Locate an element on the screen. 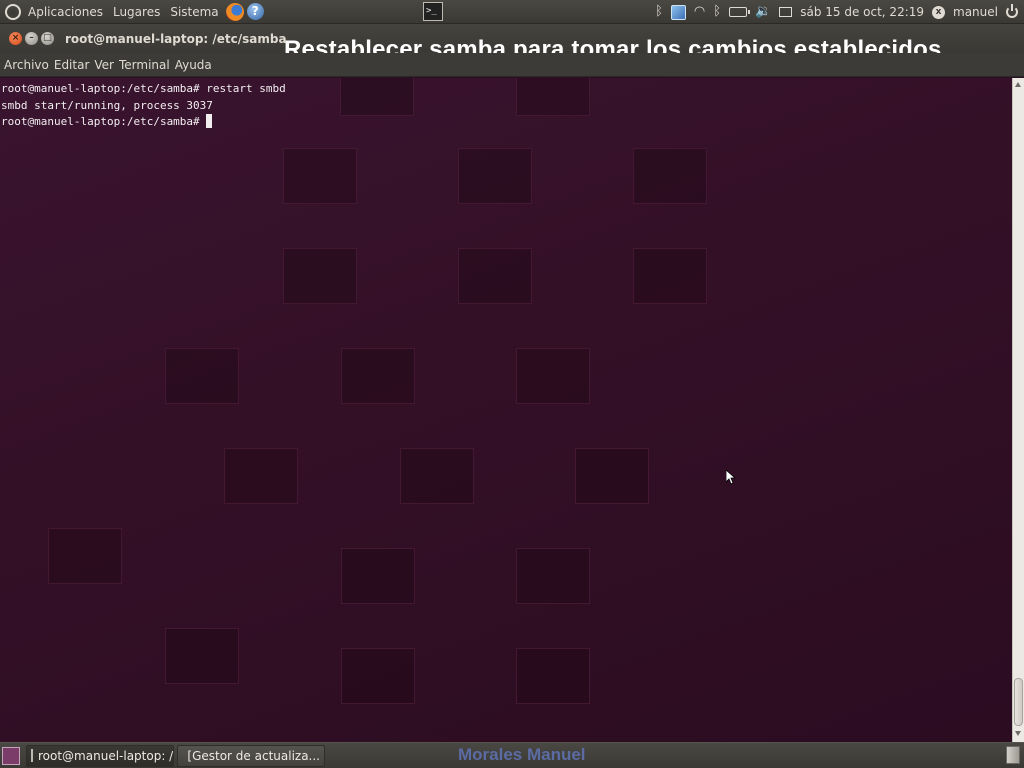 The image size is (1024, 768). power-icon is located at coordinates (1012, 11).